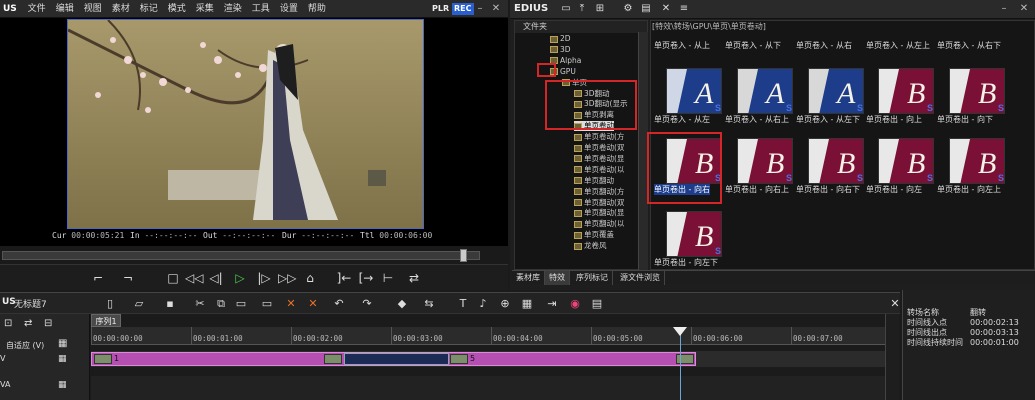  Describe the element at coordinates (429, 304) in the screenshot. I see `sync-icon: ⇆` at that location.